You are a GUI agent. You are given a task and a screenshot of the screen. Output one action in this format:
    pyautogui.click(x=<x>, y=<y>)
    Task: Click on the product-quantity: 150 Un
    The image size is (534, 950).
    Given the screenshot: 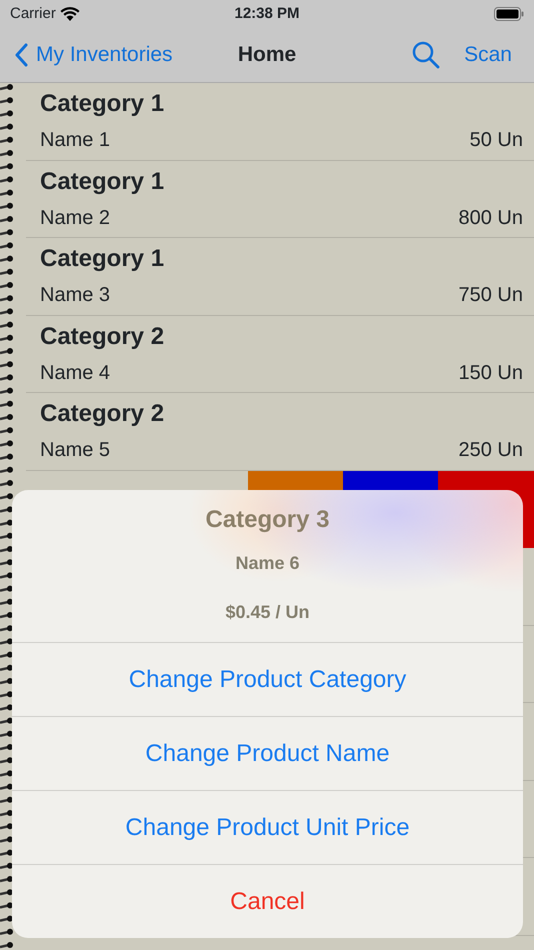 What is the action you would take?
    pyautogui.click(x=490, y=373)
    